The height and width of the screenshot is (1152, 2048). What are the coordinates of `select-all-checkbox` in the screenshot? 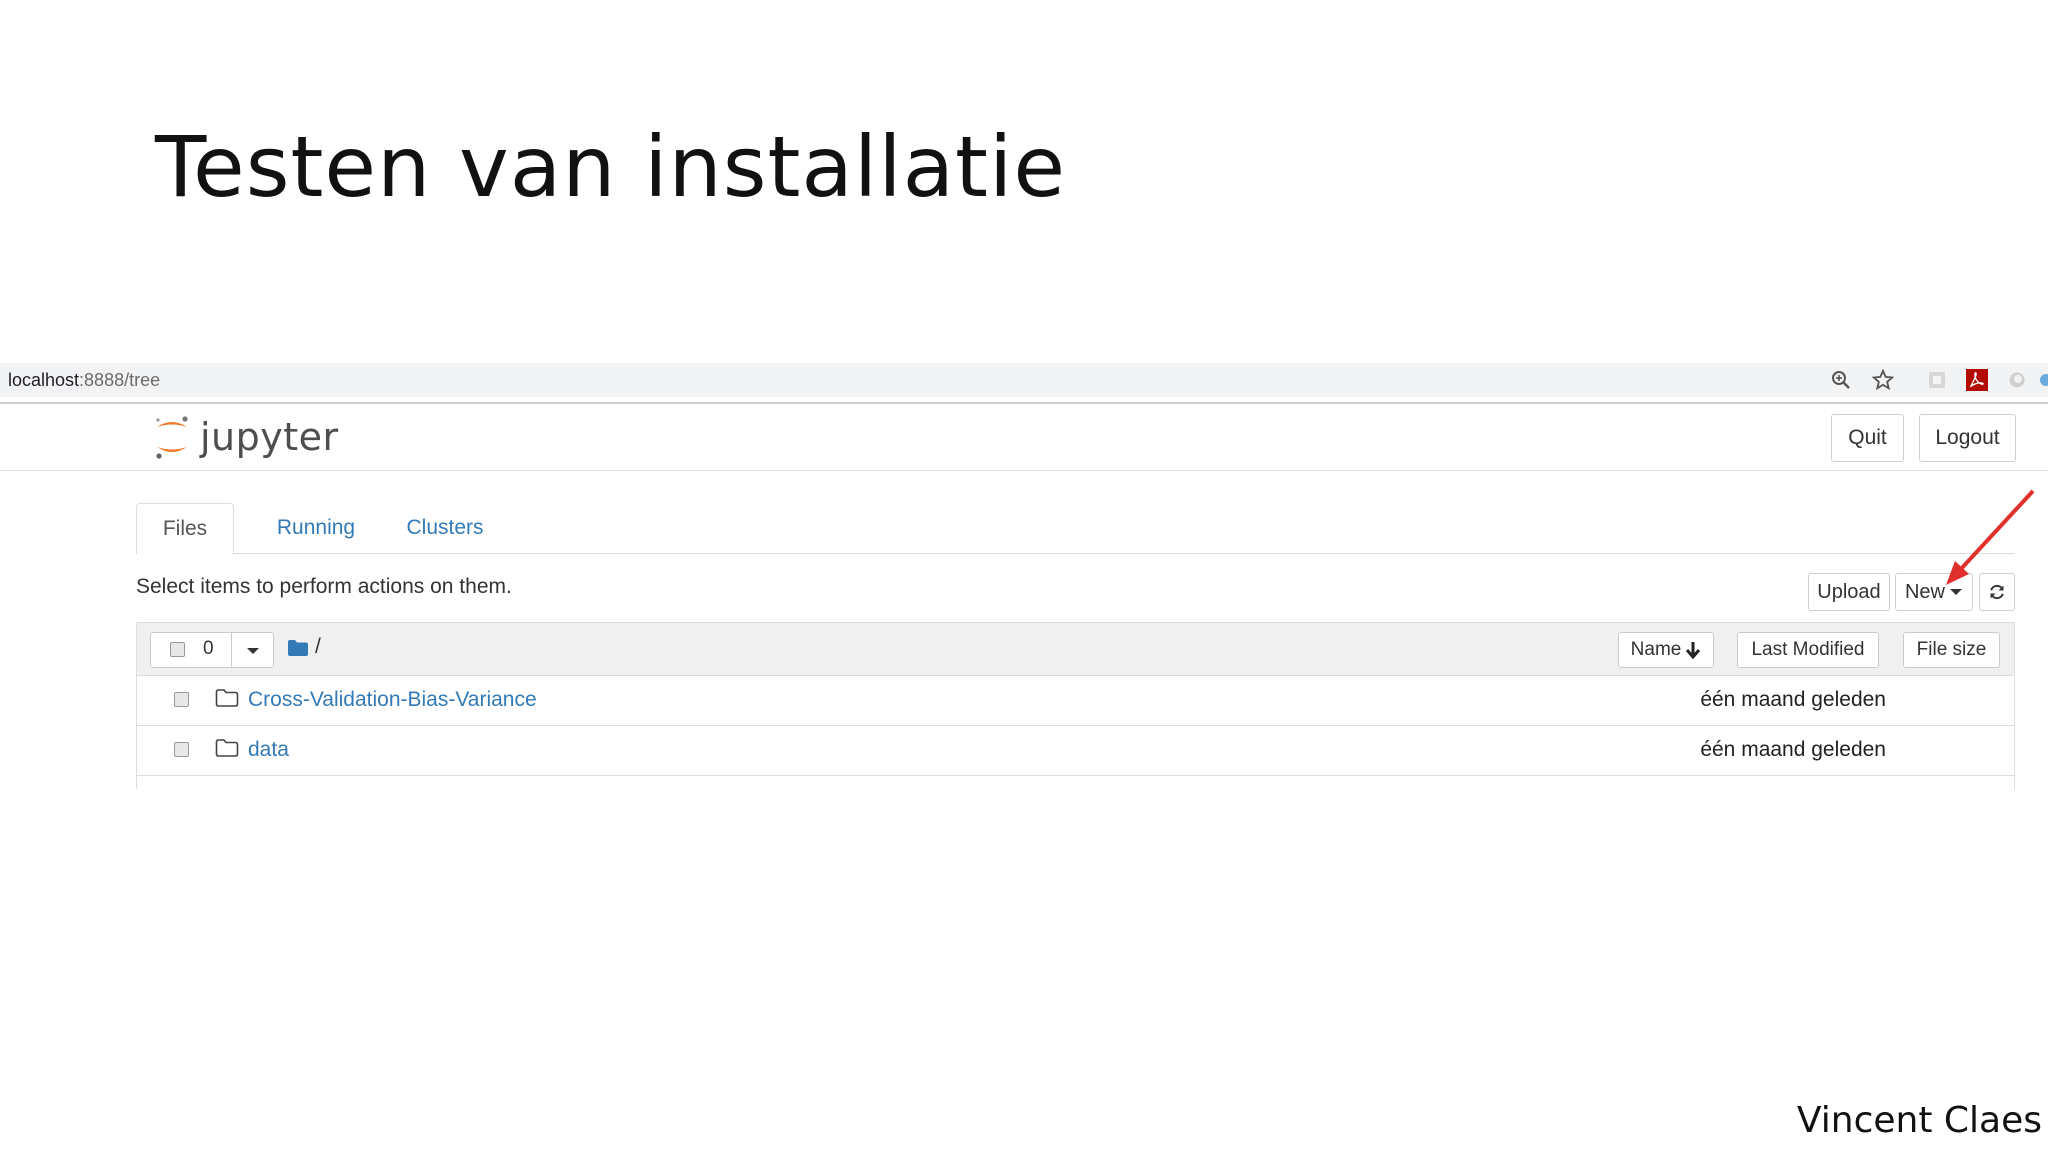 It's located at (177, 649).